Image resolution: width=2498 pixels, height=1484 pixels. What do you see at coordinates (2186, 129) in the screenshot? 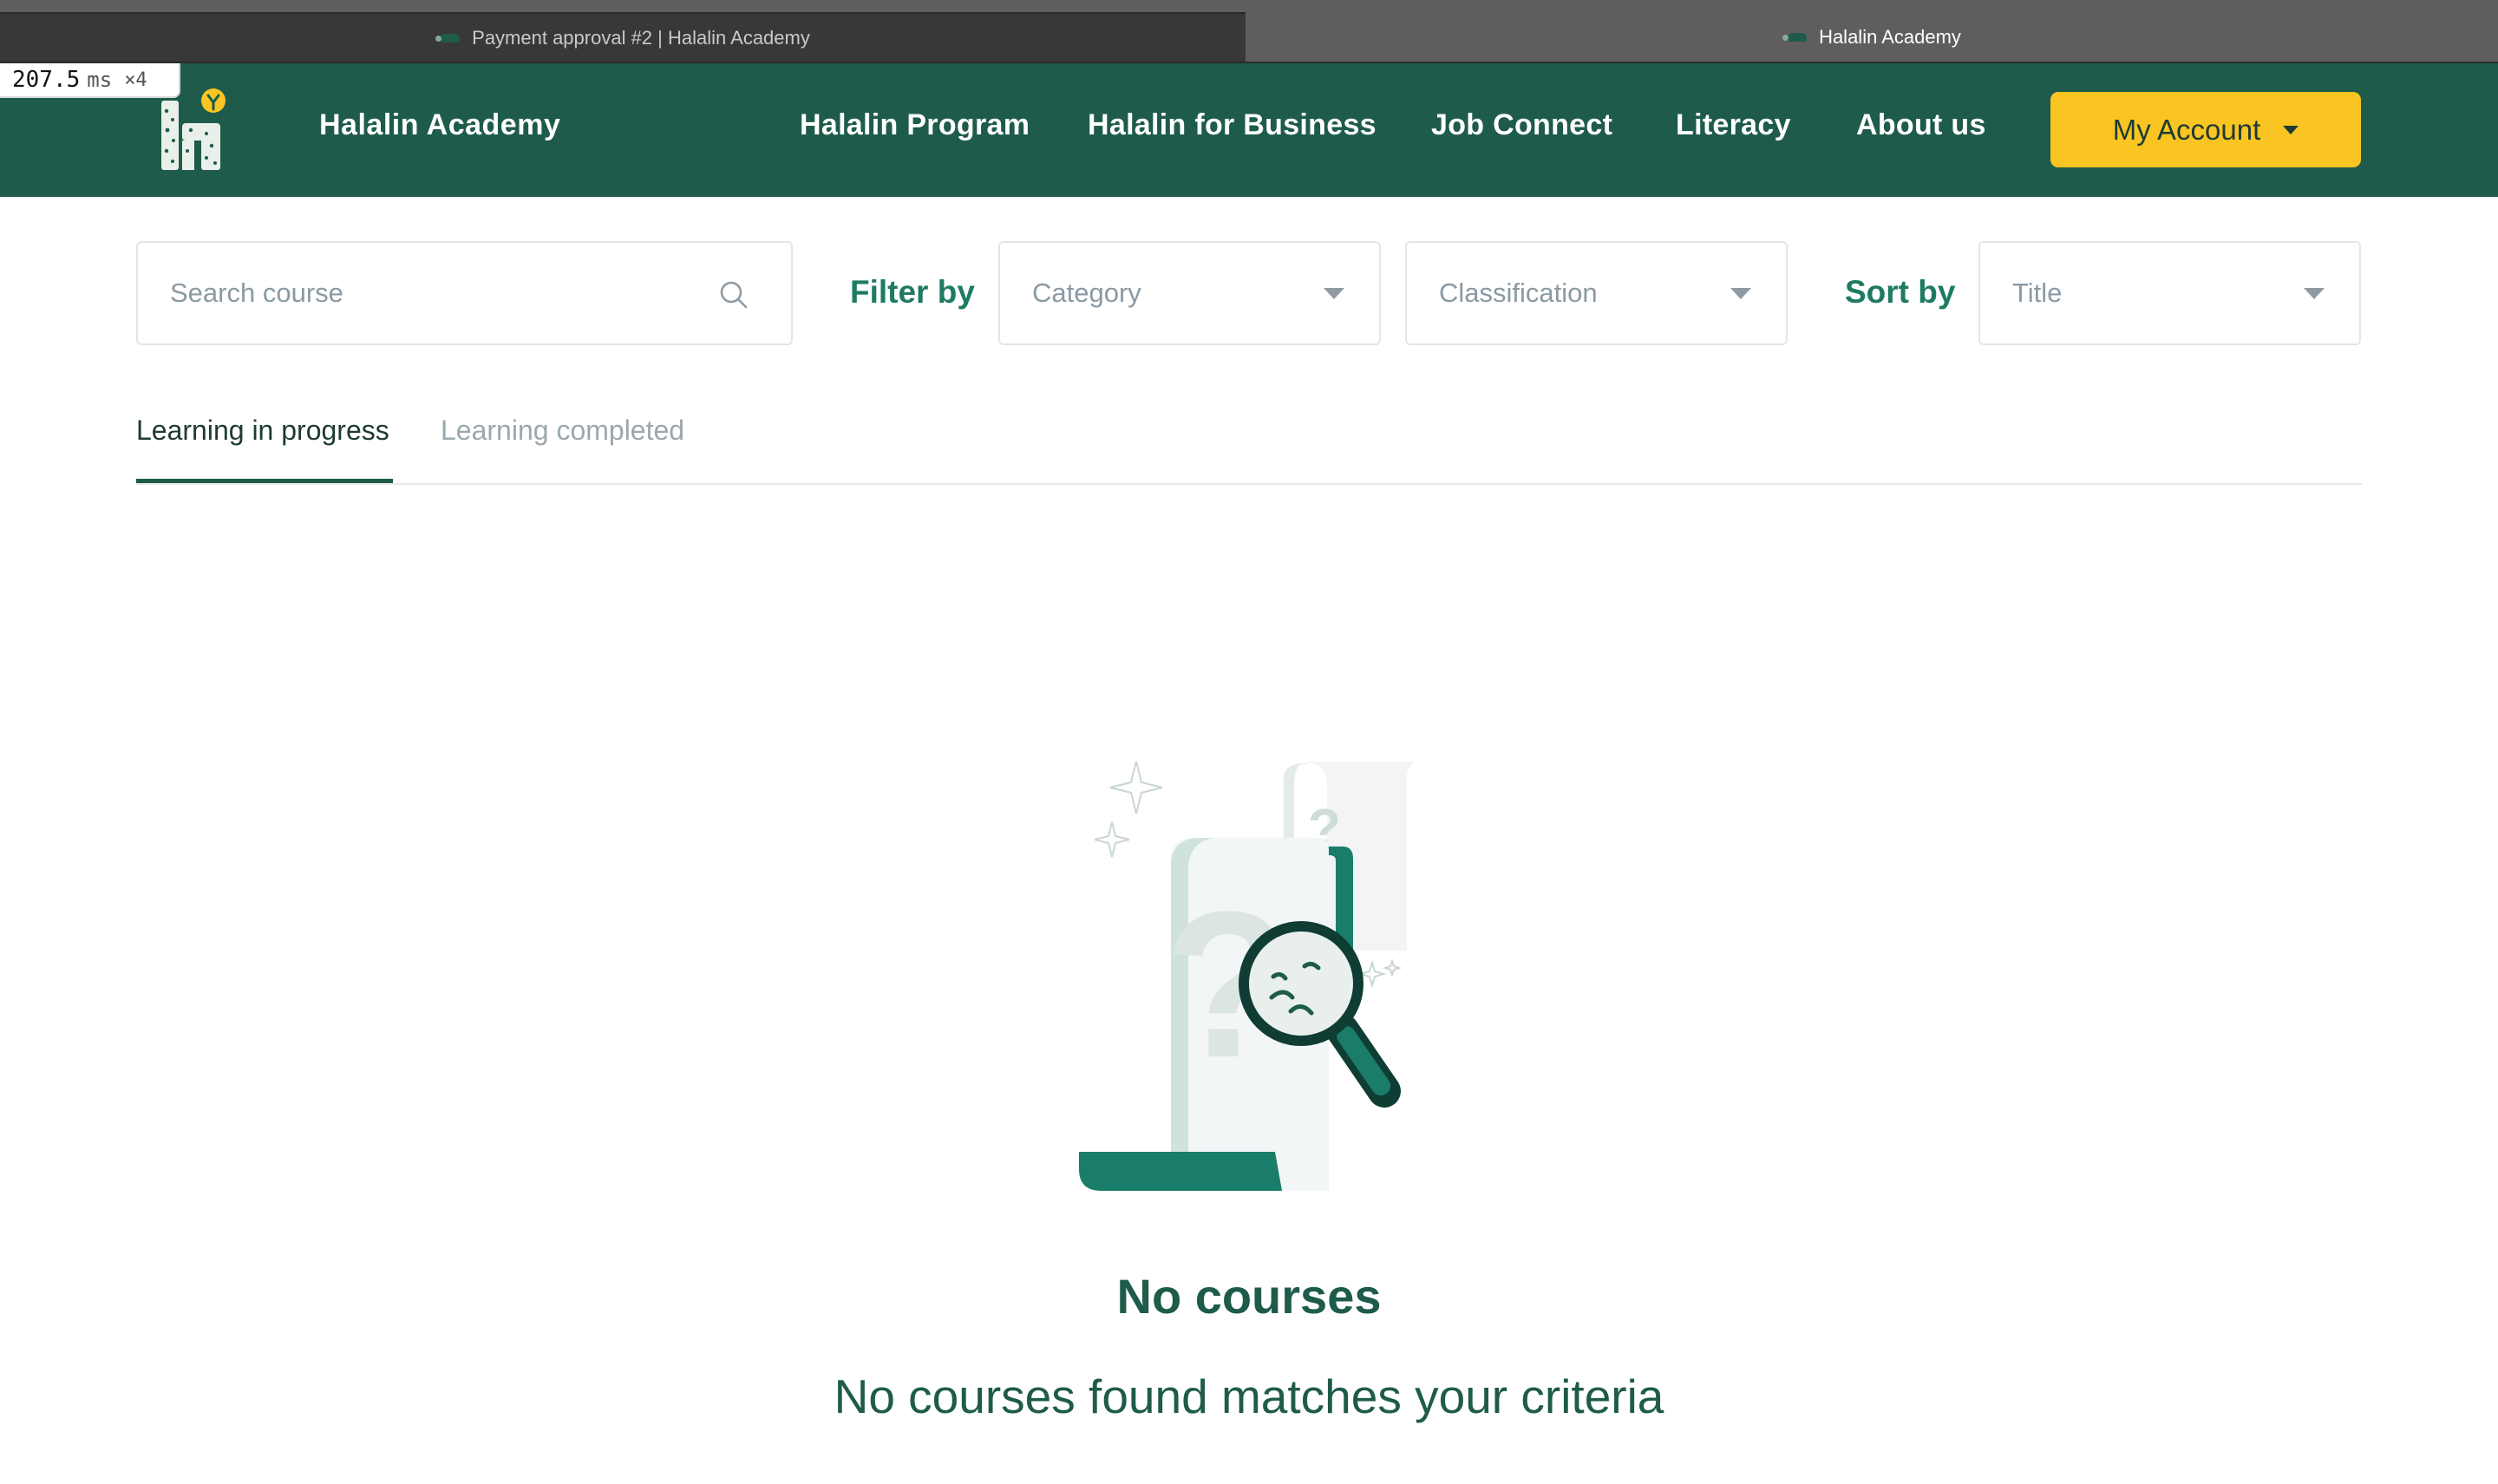
I see `my-account-label: My Account` at bounding box center [2186, 129].